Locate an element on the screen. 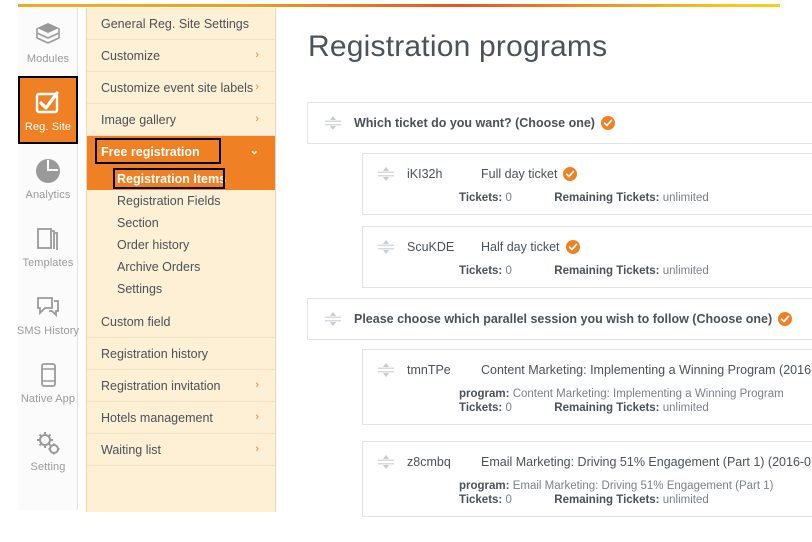 The image size is (812, 542). rail-label: Analytics is located at coordinates (48, 194).